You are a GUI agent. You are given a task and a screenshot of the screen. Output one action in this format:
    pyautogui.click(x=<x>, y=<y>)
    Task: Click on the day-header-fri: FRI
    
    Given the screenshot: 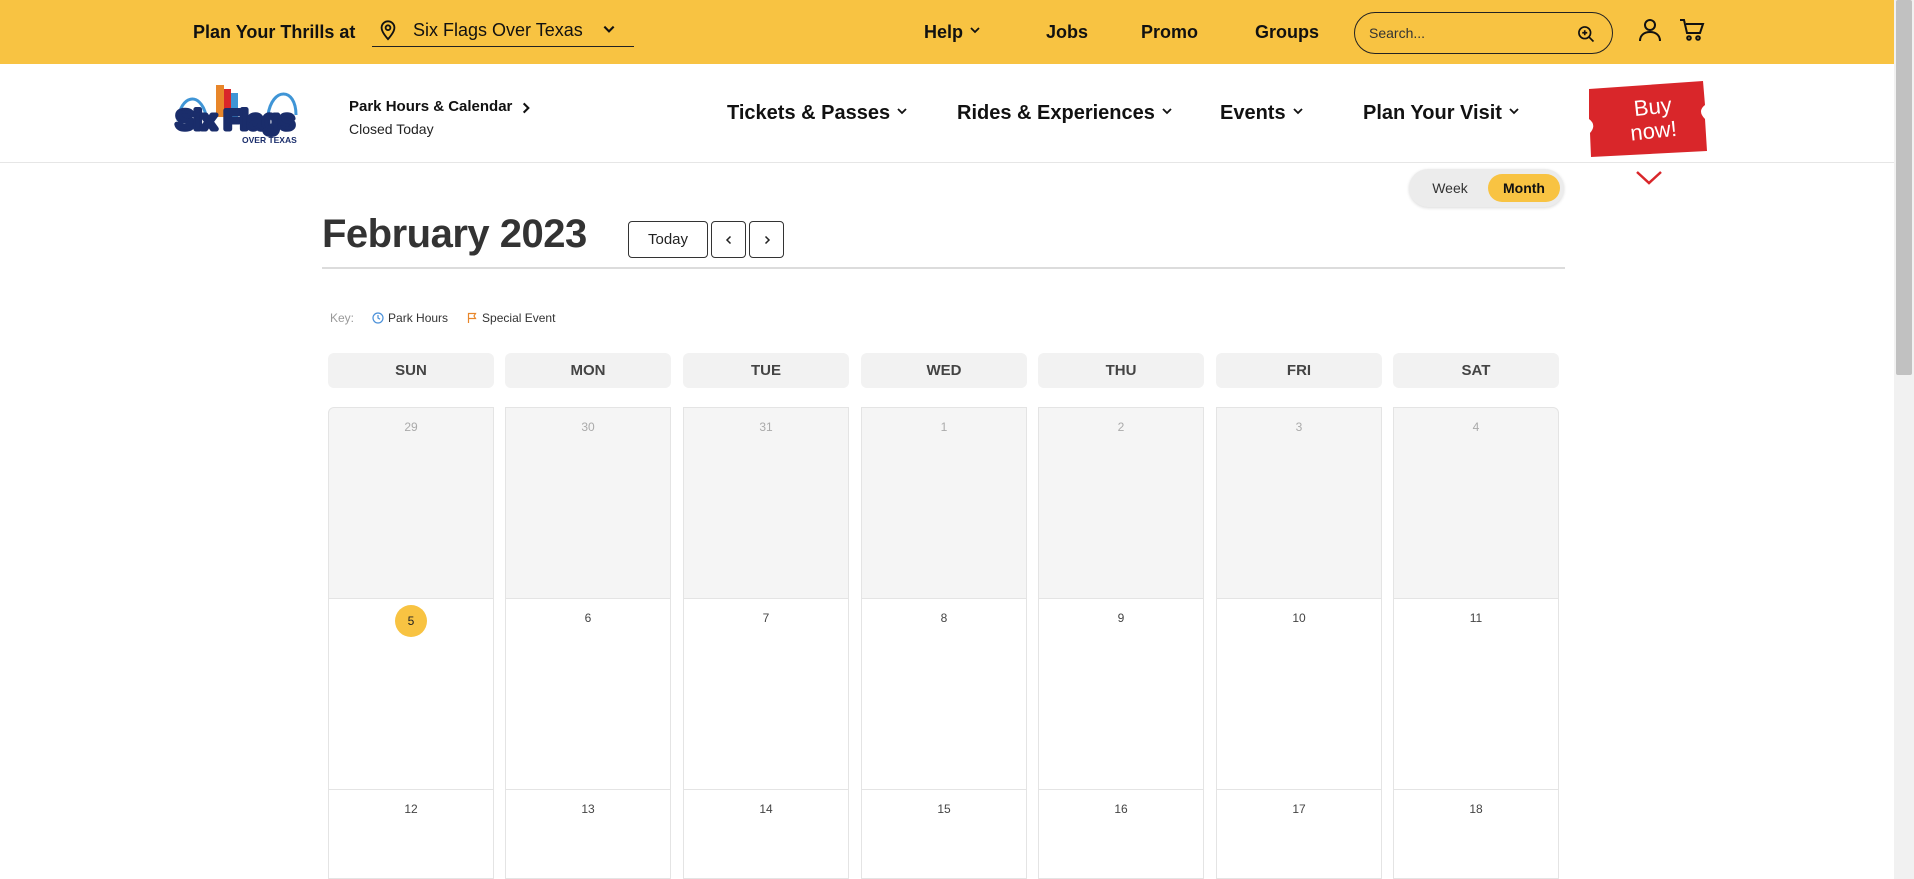 What is the action you would take?
    pyautogui.click(x=1299, y=370)
    